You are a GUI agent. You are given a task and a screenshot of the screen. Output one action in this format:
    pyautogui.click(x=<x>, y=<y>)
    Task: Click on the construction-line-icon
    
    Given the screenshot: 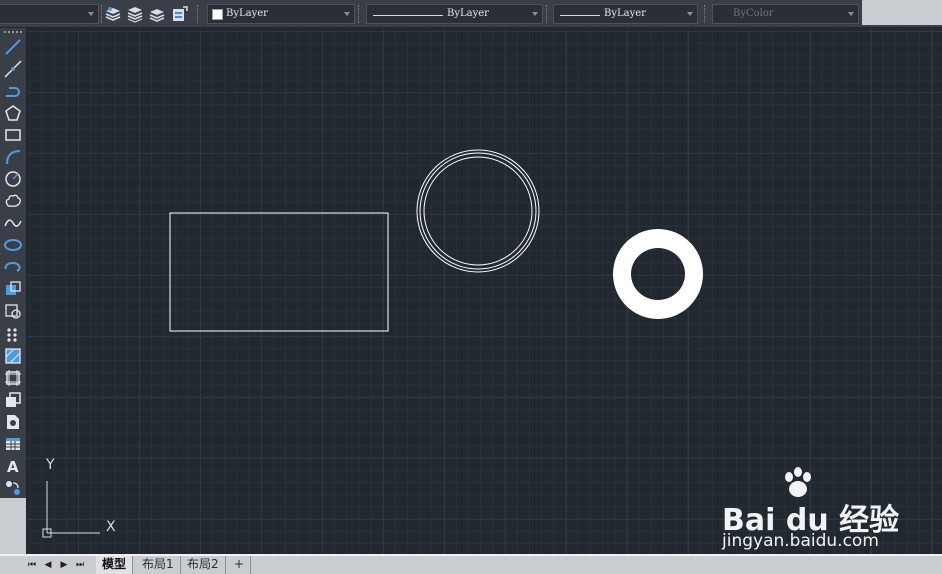 What is the action you would take?
    pyautogui.click(x=13, y=69)
    